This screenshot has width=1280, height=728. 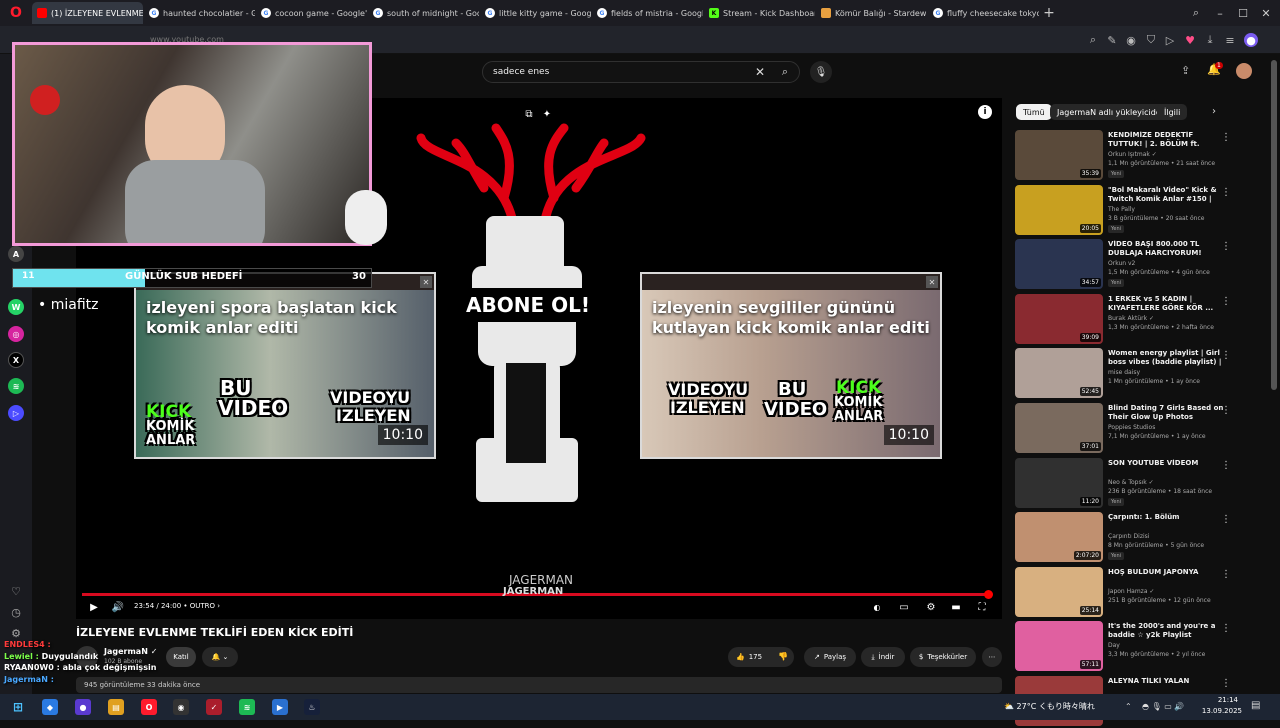 I want to click on play-icon: ▷, so click(x=1170, y=40).